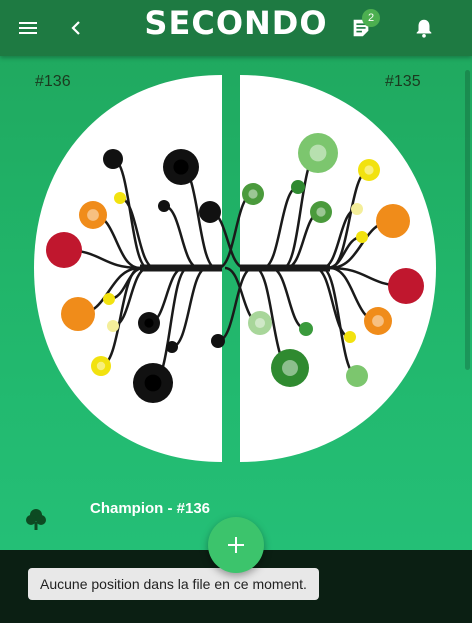 This screenshot has height=623, width=472. Describe the element at coordinates (361, 28) in the screenshot. I see `notes-button` at that location.